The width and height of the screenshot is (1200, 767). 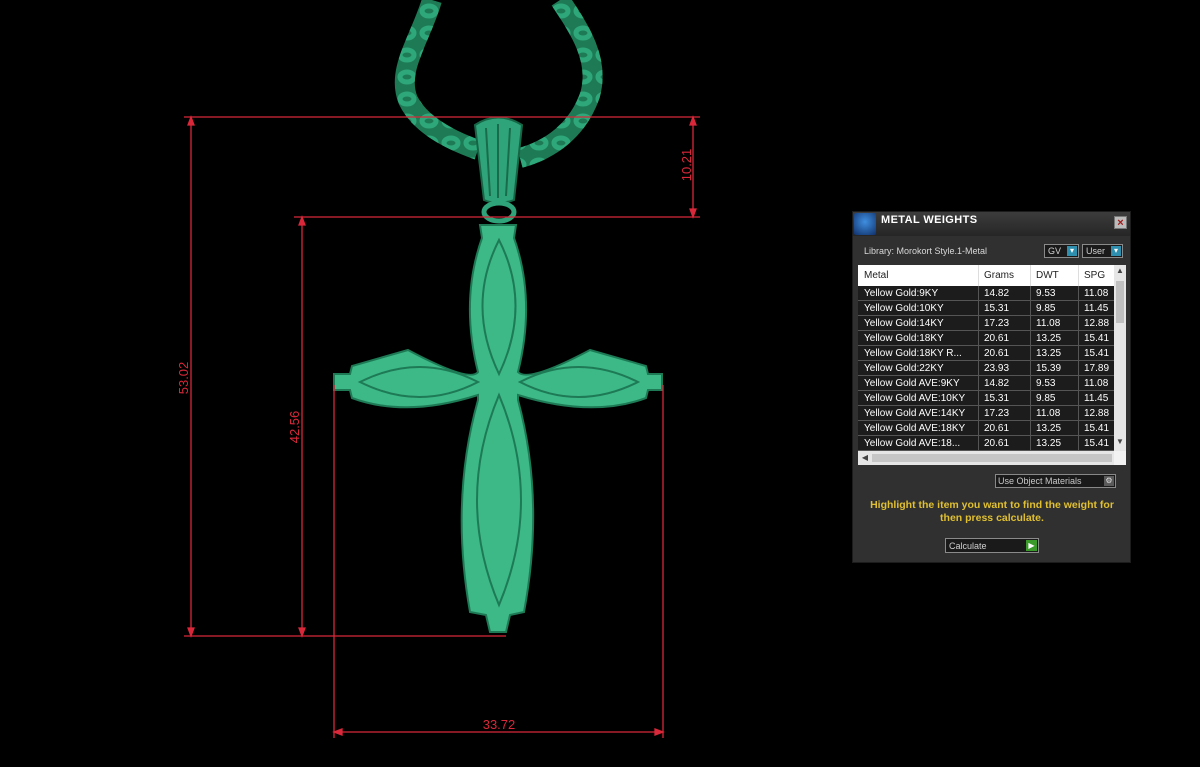 I want to click on table-row: Yellow Gold AVE:9KY 14.82 9.53 11.08, so click(x=986, y=383).